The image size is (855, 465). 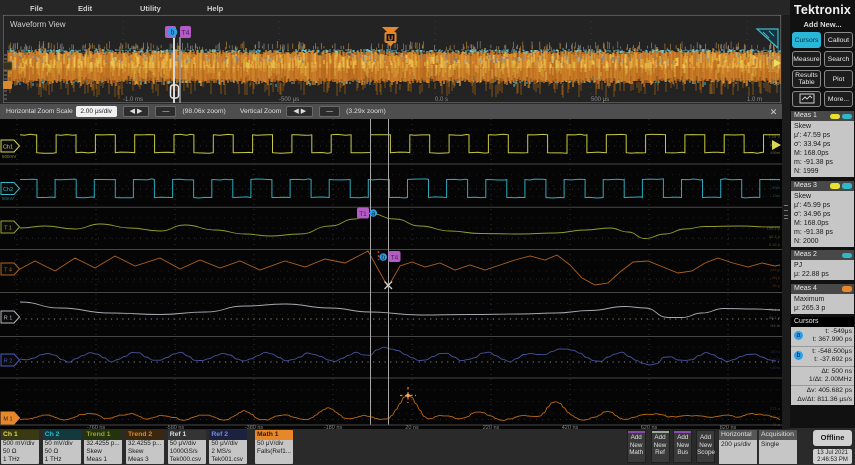 What do you see at coordinates (776, 285) in the screenshot?
I see `svg-text: 25 p` at bounding box center [776, 285].